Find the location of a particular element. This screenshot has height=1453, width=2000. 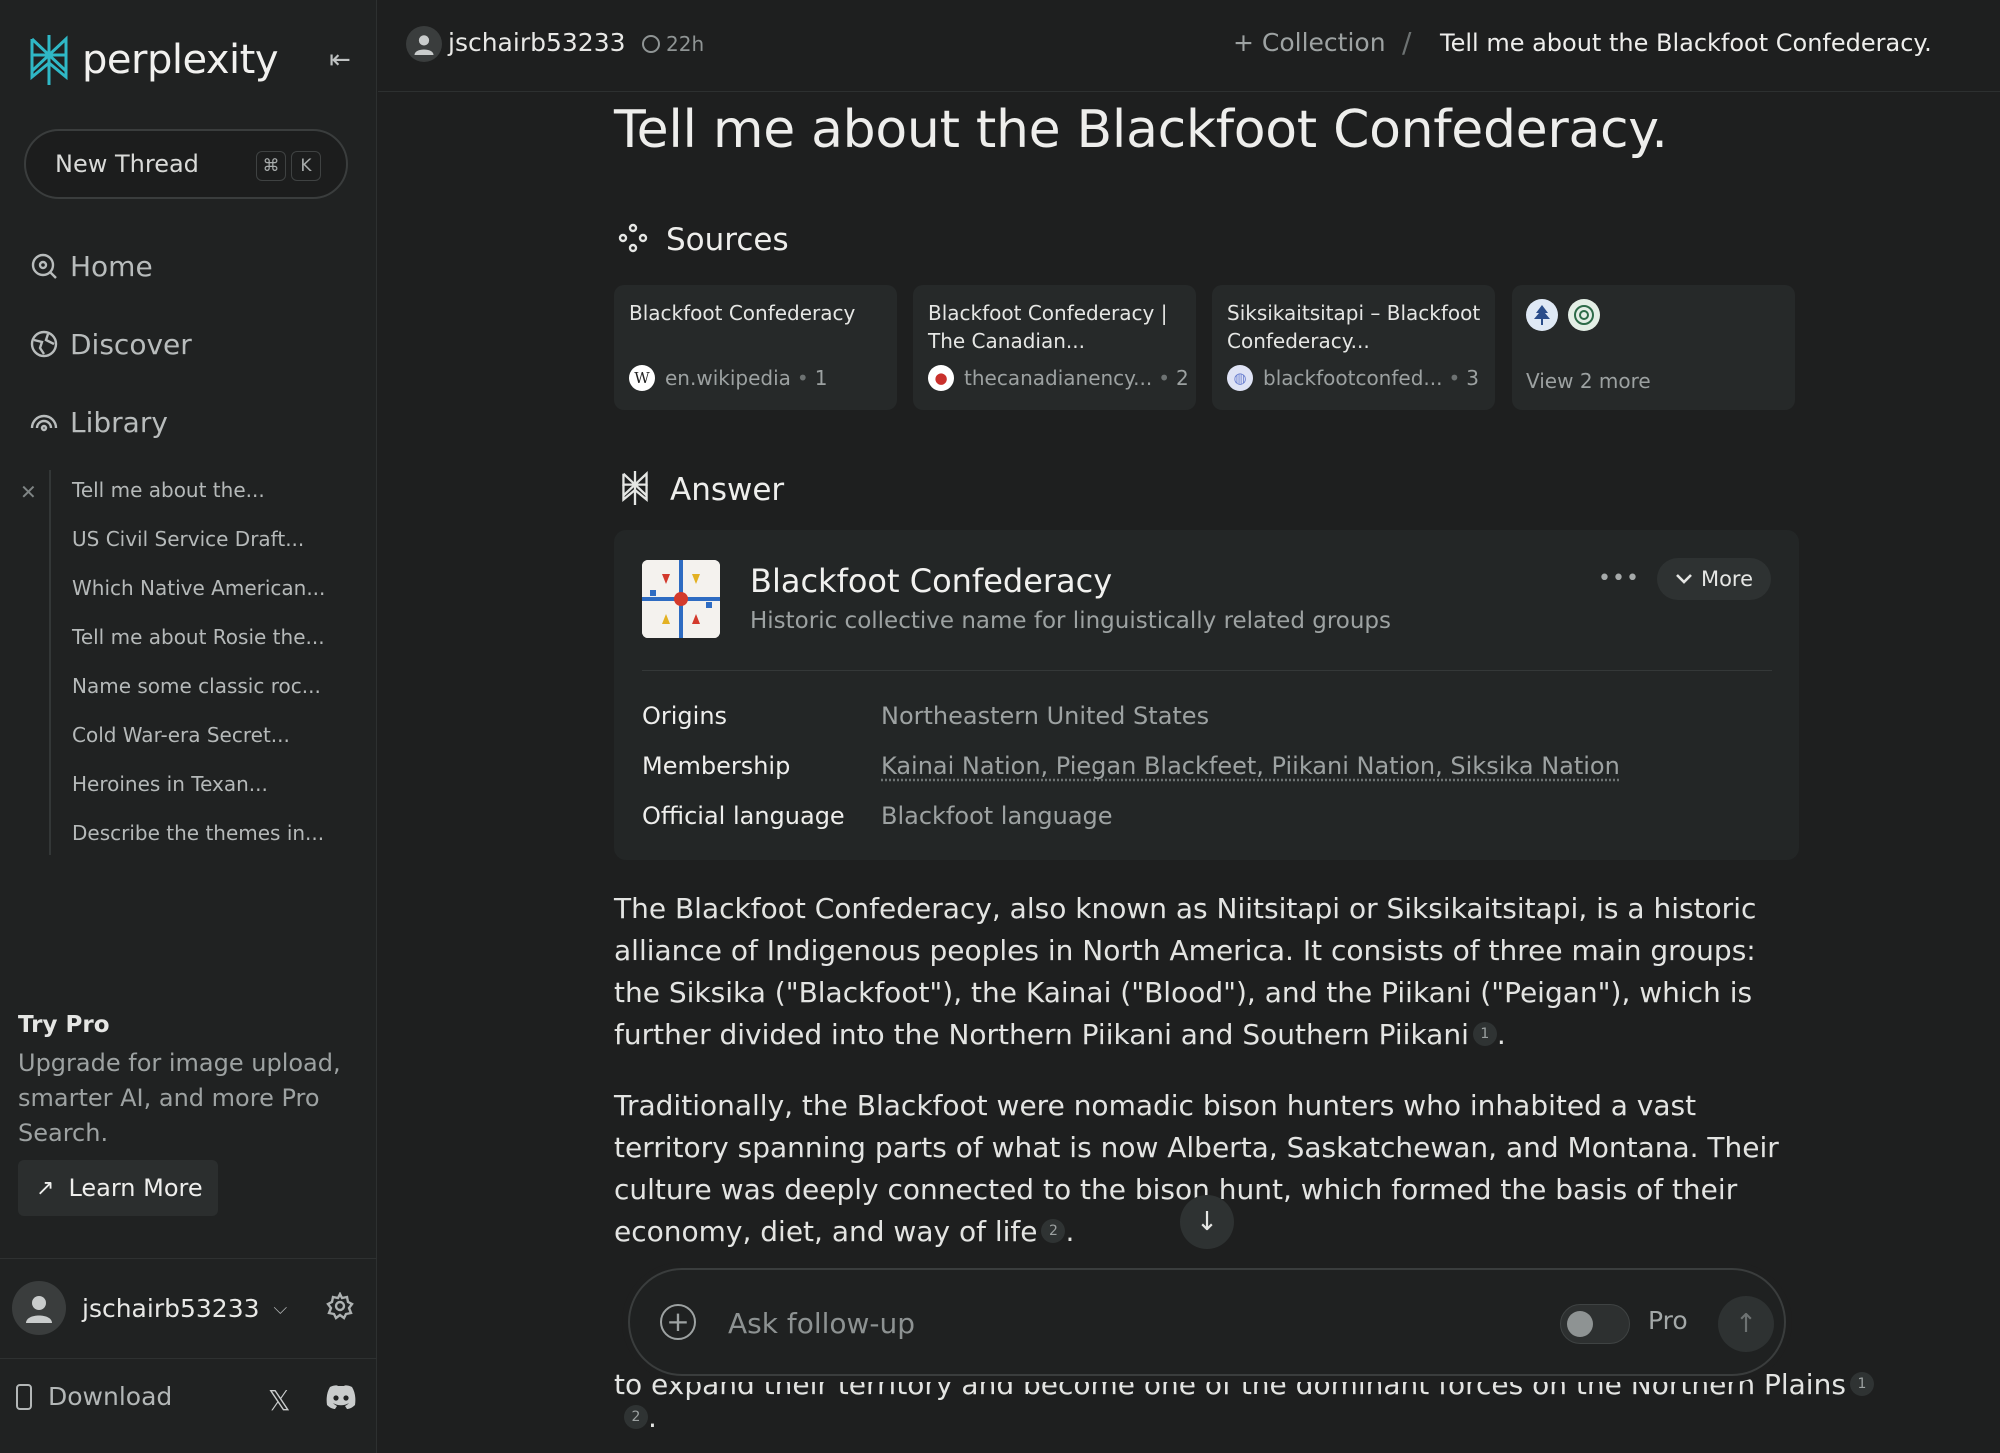

fact-key: Origins is located at coordinates (685, 716).